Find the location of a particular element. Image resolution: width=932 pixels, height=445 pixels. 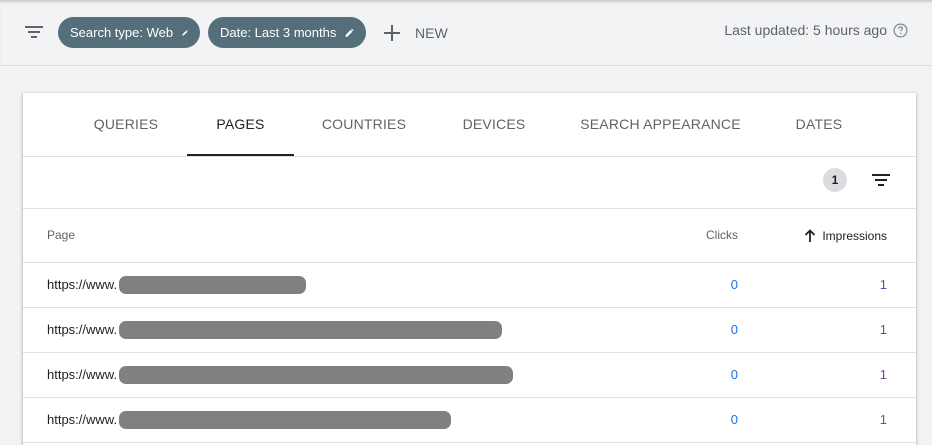

column-header-clicks: Clicks is located at coordinates (722, 235).